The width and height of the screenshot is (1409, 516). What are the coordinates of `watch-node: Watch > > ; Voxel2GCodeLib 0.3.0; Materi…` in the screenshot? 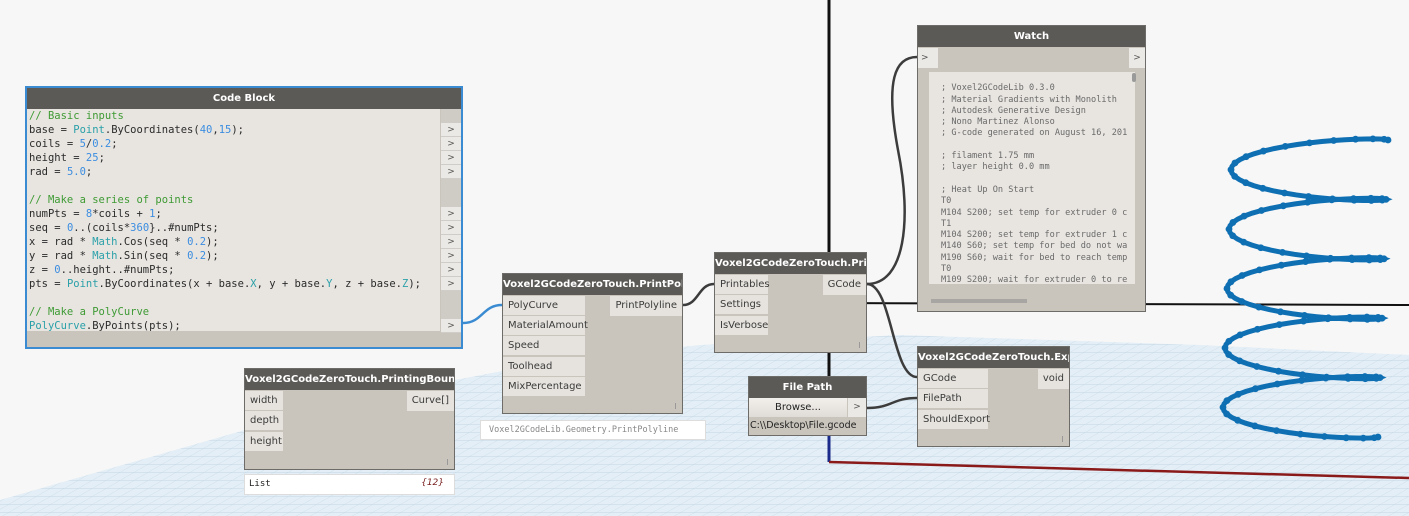 It's located at (1031, 168).